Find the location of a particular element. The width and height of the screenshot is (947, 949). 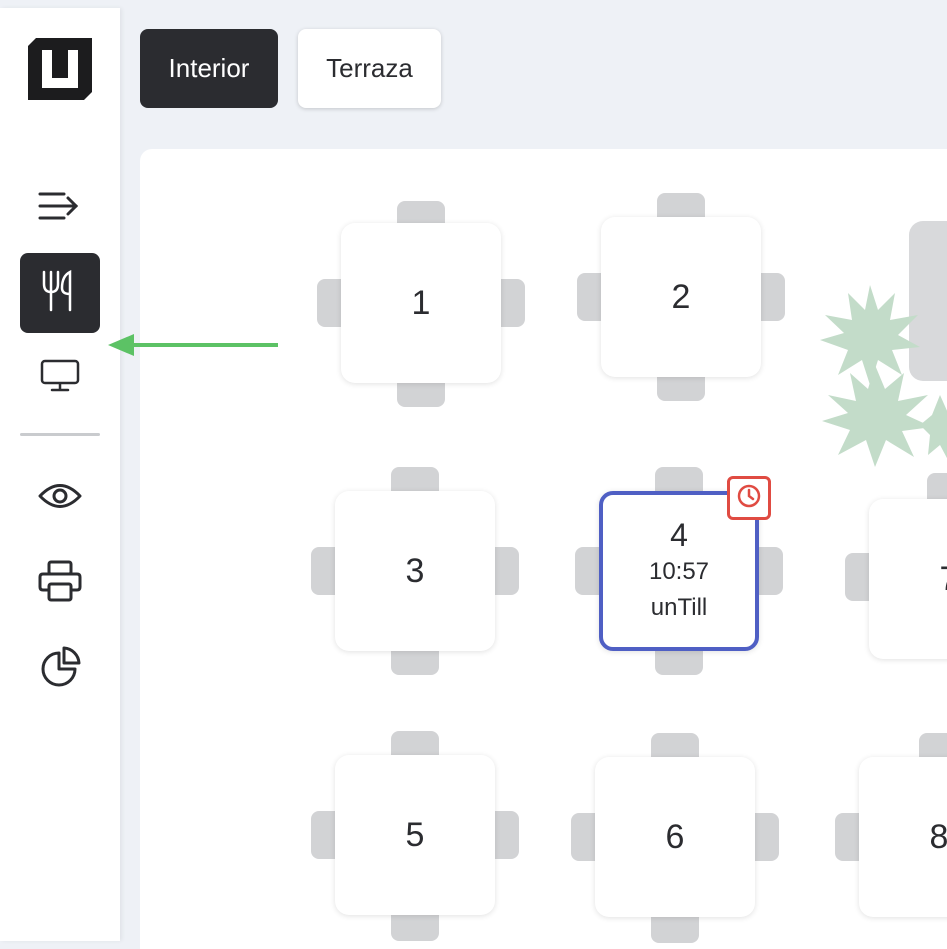

print-button is located at coordinates (60, 583).